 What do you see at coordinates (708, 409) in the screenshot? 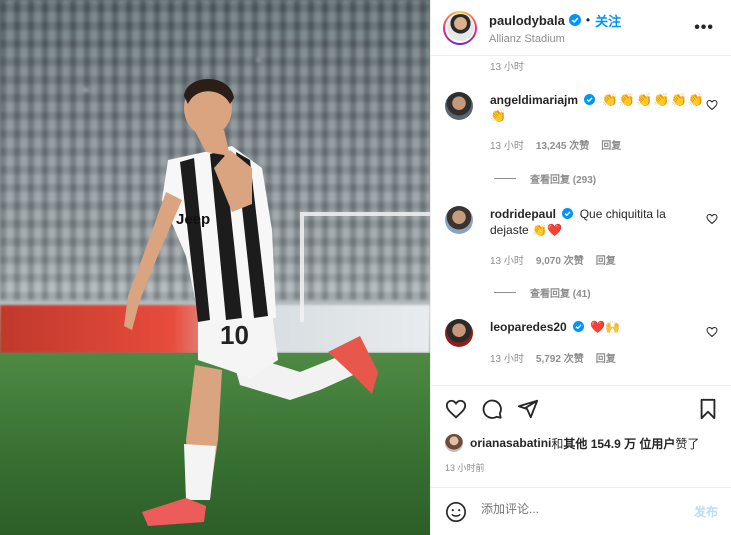
I see `bookmark-icon` at bounding box center [708, 409].